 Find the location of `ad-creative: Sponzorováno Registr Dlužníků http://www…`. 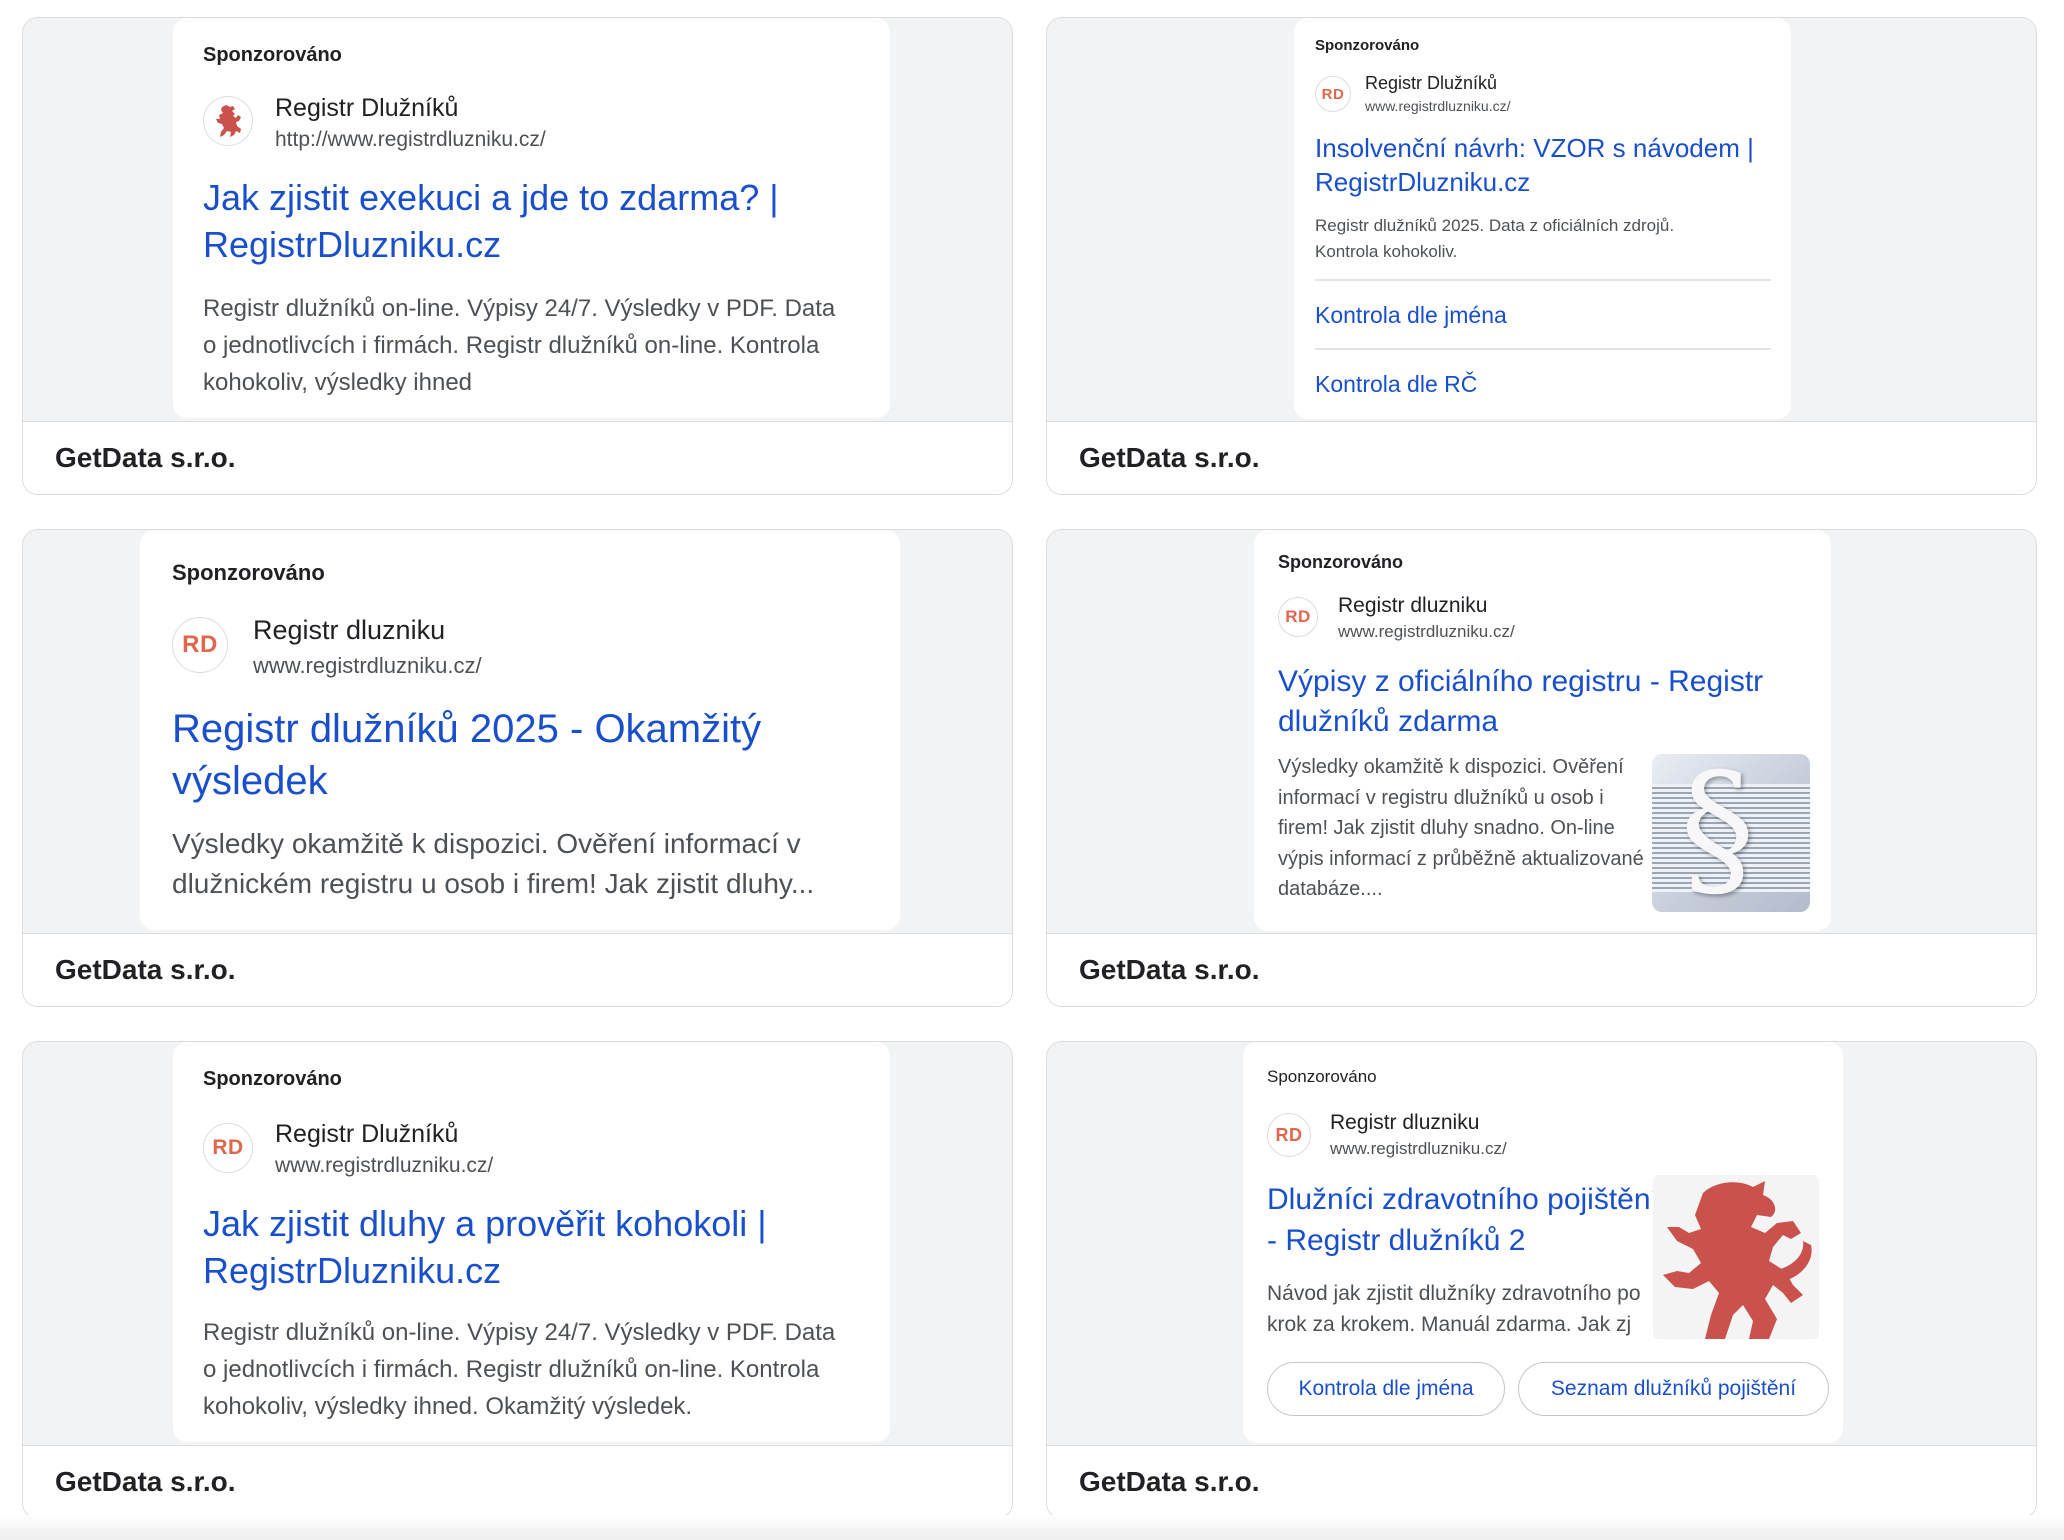

ad-creative: Sponzorováno Registr Dlužníků http://www… is located at coordinates (531, 218).